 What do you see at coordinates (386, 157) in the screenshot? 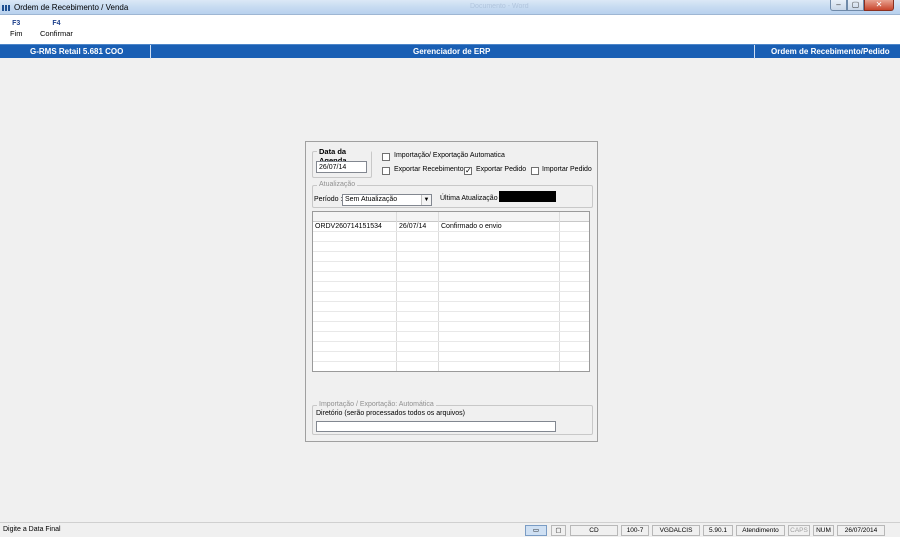
I see `auto-import-export-checkbox` at bounding box center [386, 157].